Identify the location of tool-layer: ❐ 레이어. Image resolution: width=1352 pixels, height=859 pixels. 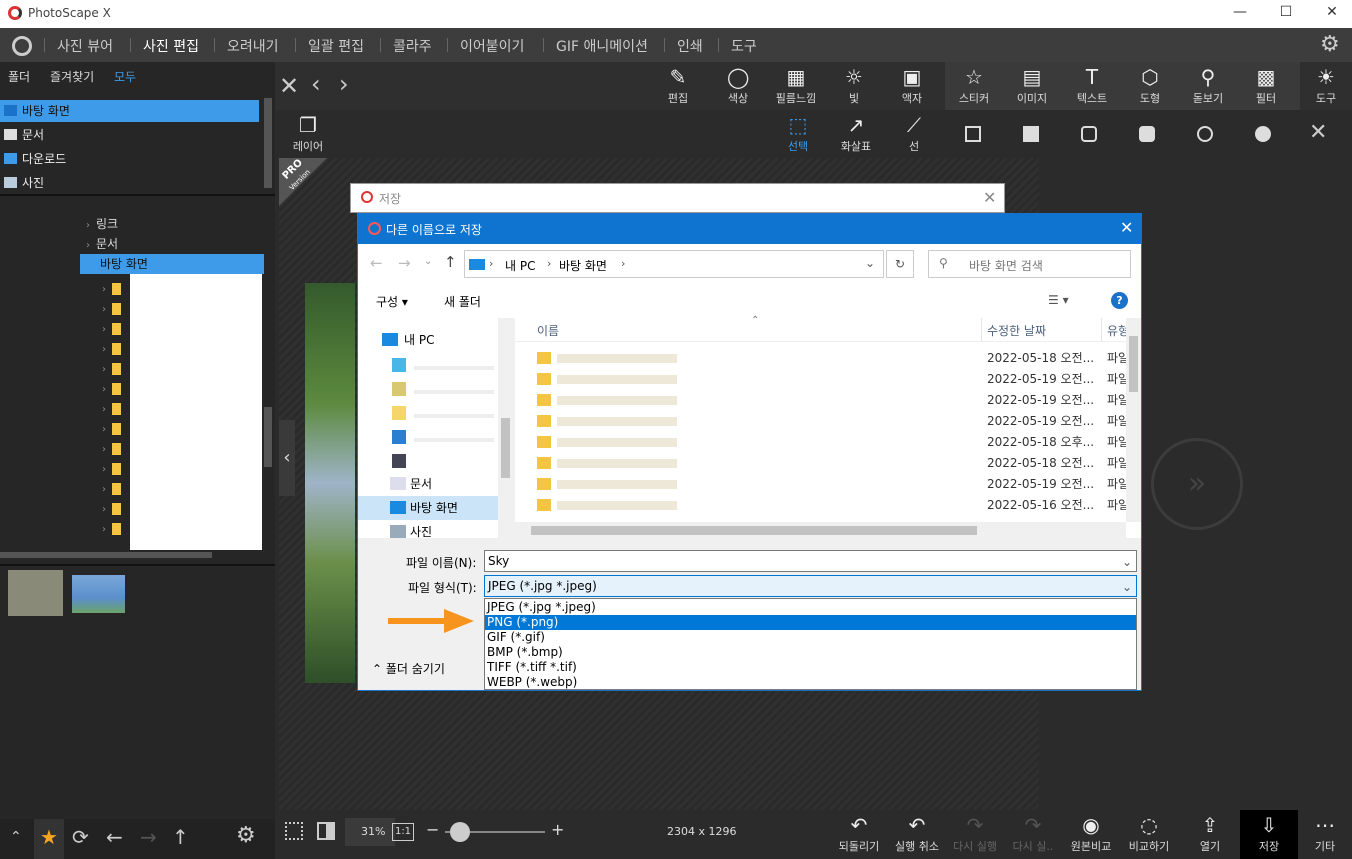
(308, 134).